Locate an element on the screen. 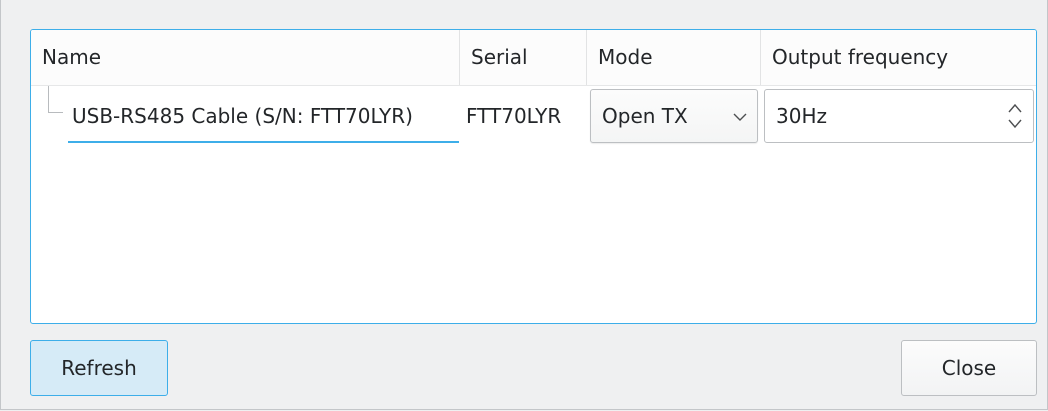  chevron-down-icon is located at coordinates (740, 117).